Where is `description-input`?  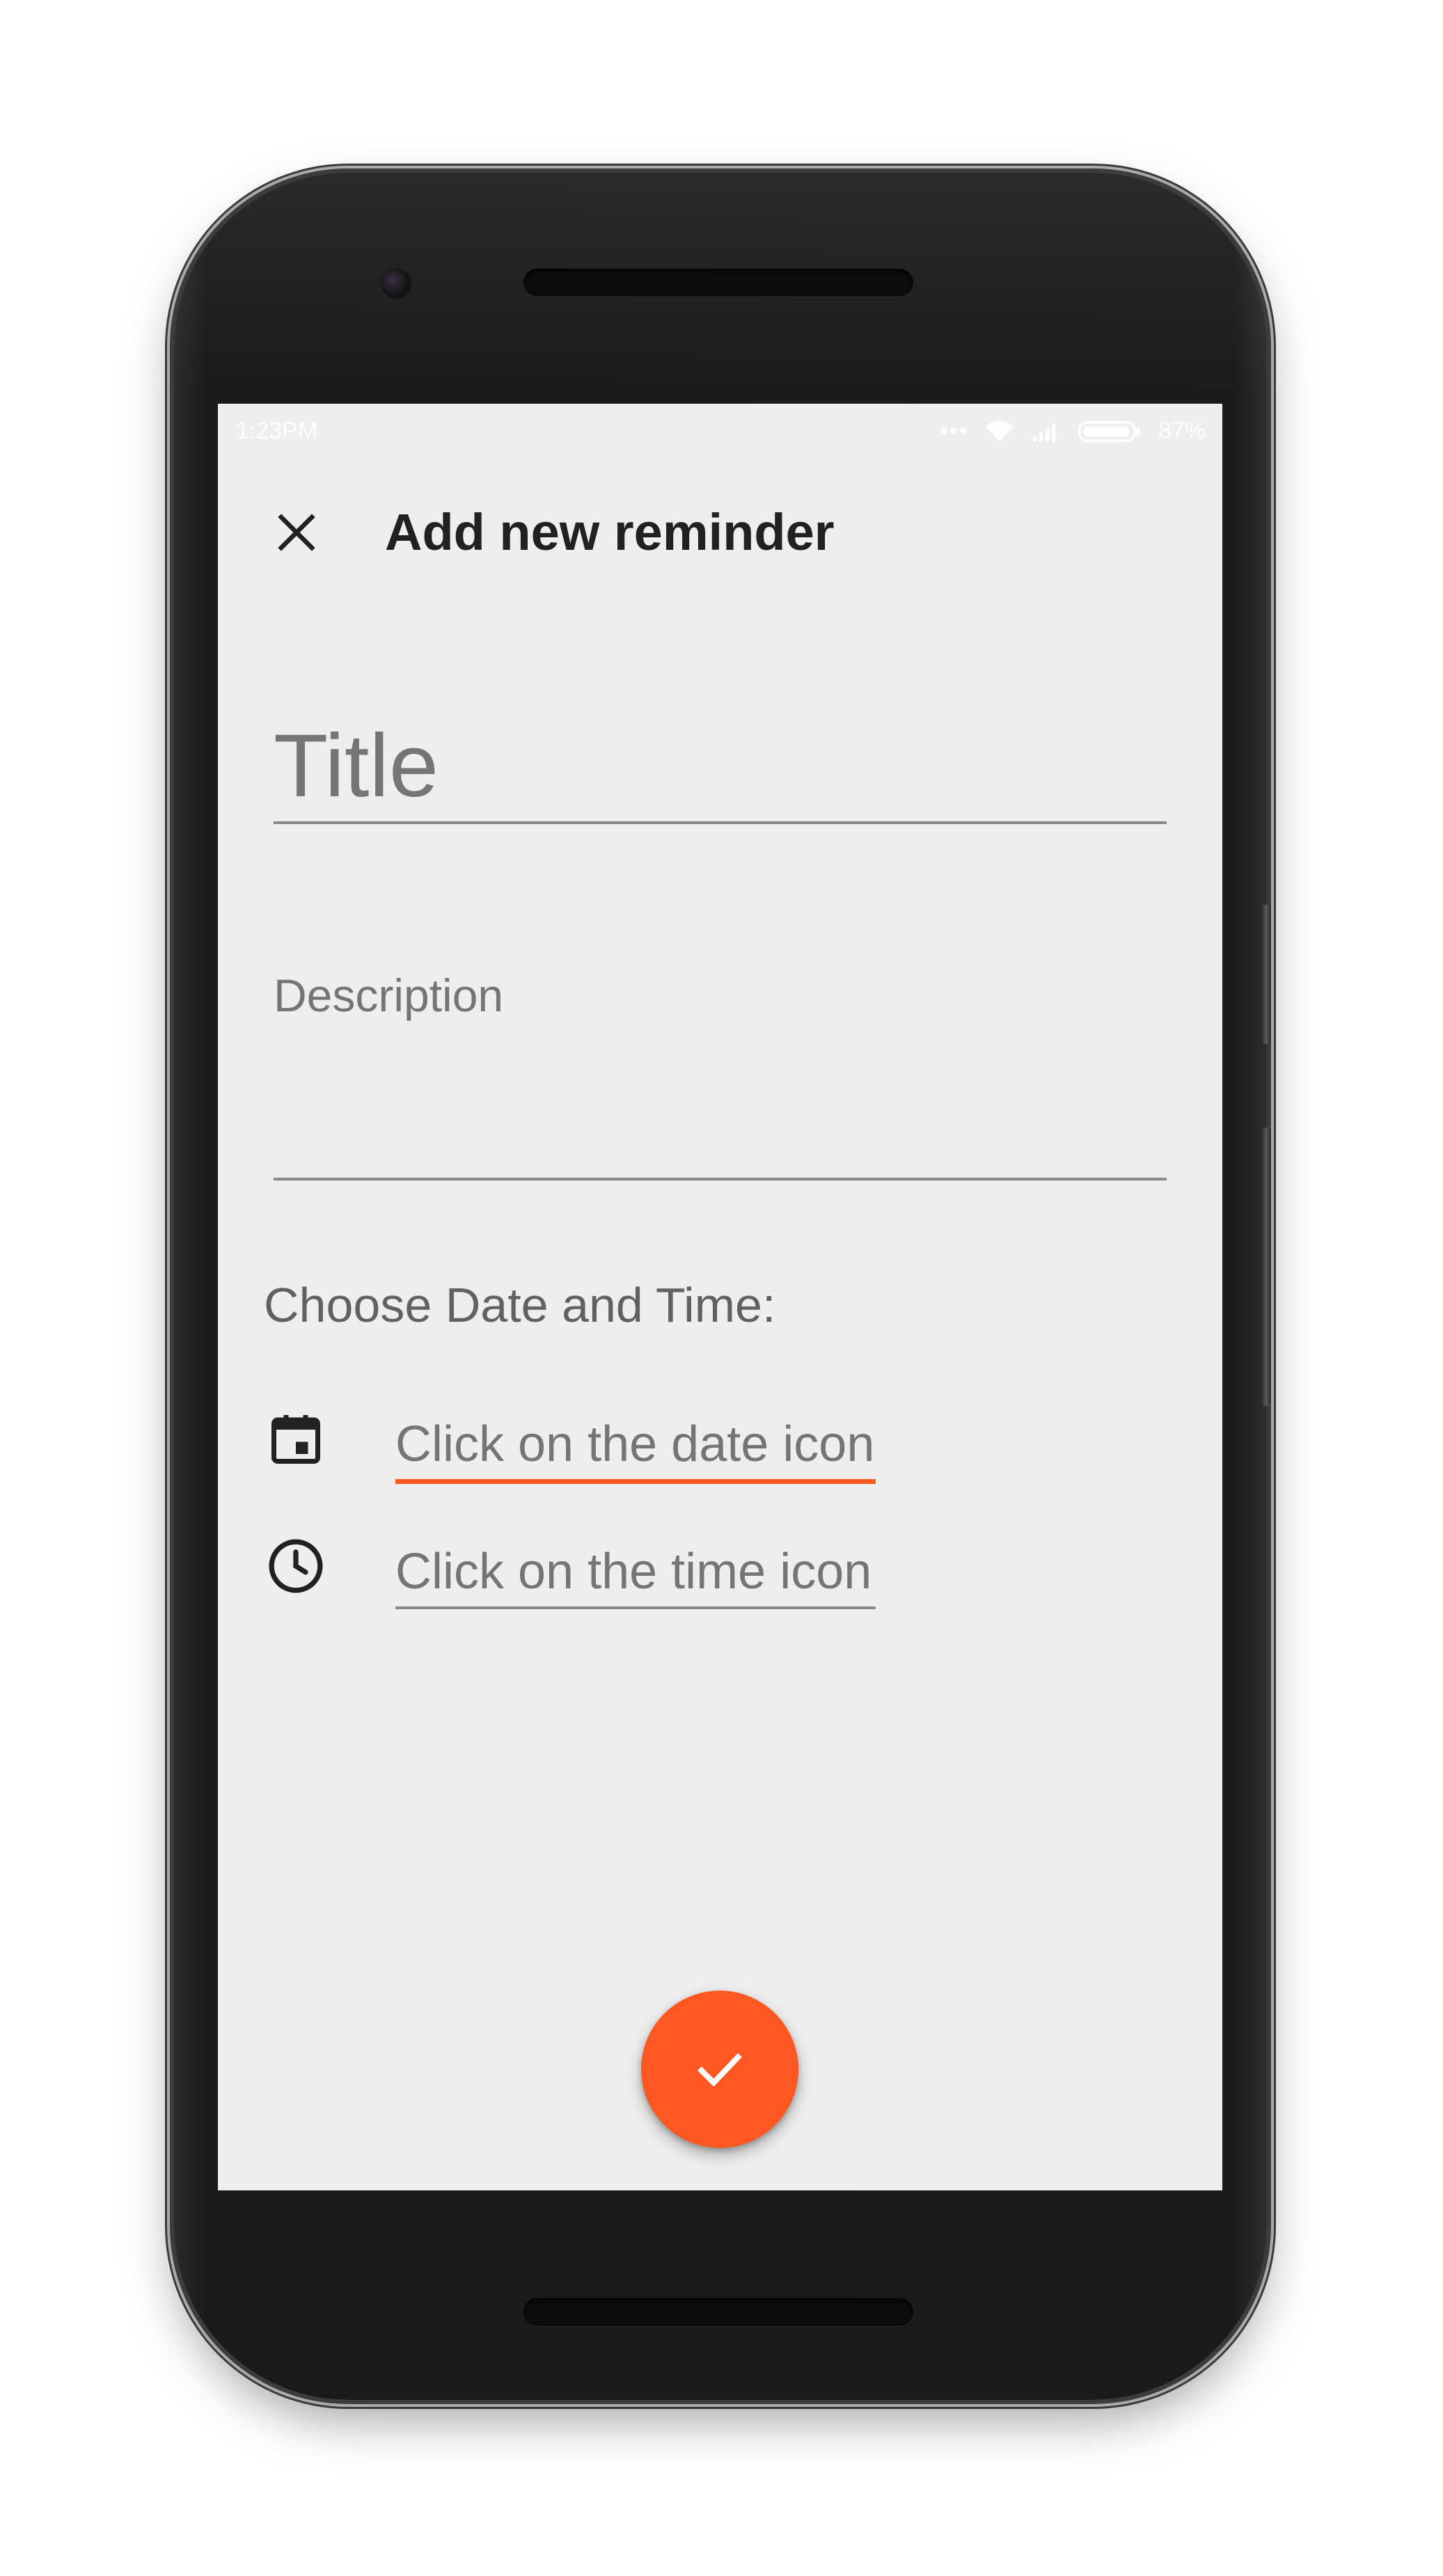 description-input is located at coordinates (720, 1074).